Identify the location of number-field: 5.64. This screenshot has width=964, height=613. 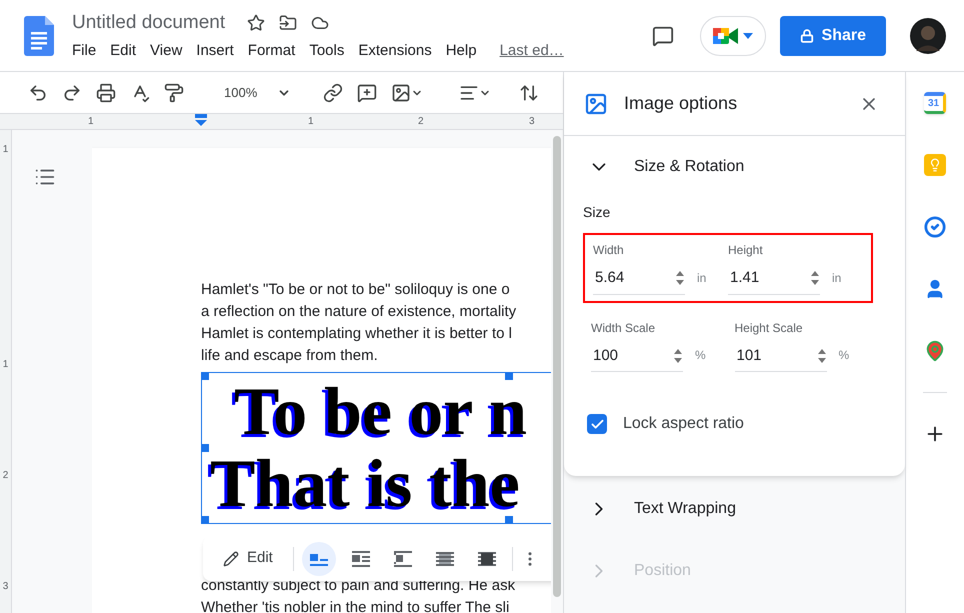
(639, 280).